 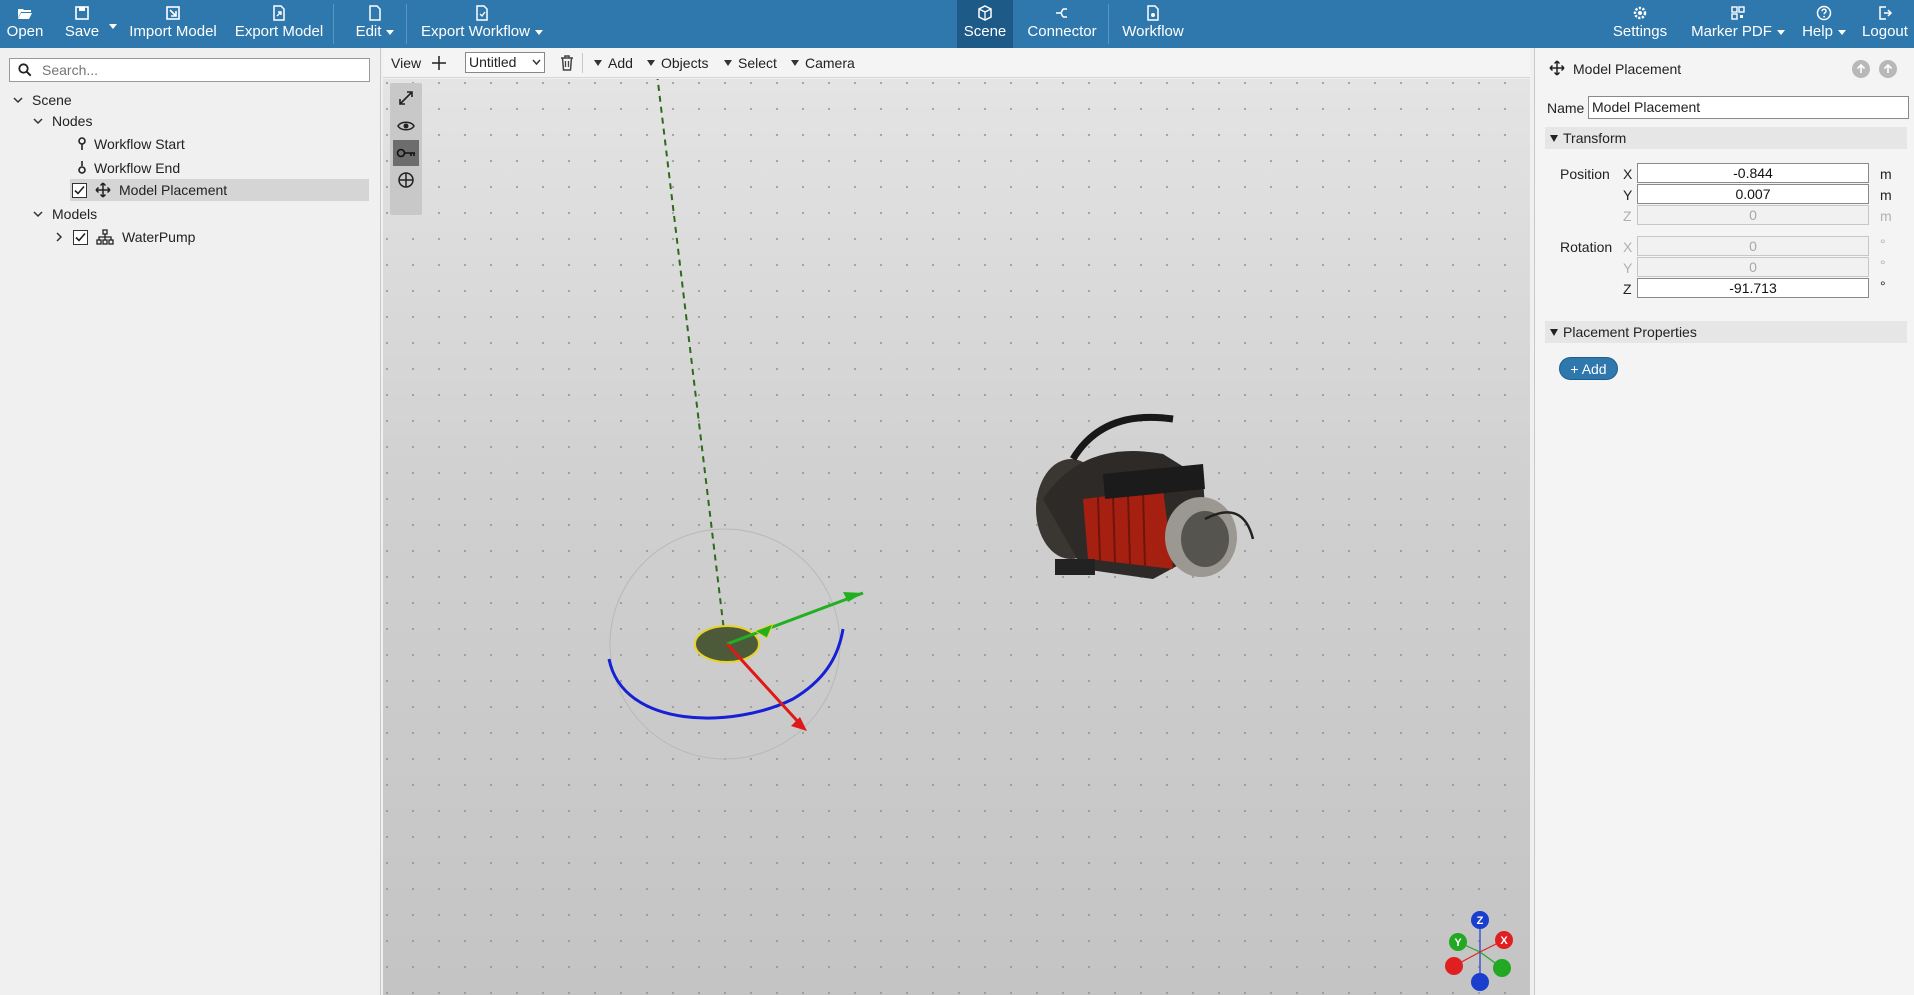 I want to click on logout-icon, so click(x=1886, y=13).